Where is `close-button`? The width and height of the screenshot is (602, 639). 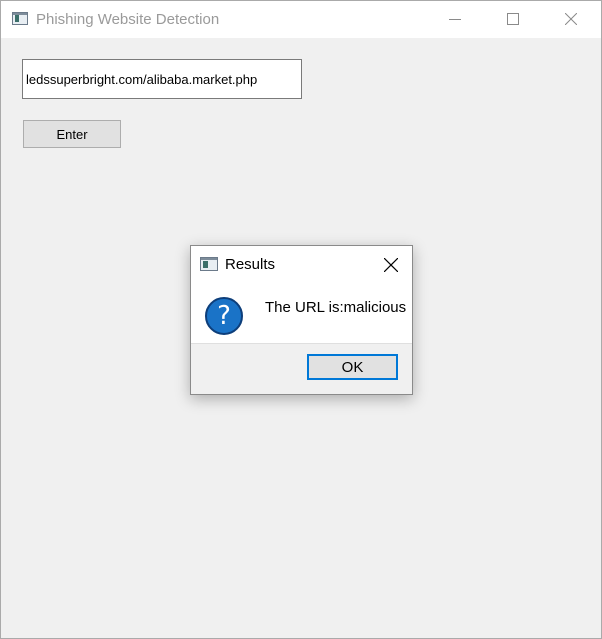
close-button is located at coordinates (571, 19).